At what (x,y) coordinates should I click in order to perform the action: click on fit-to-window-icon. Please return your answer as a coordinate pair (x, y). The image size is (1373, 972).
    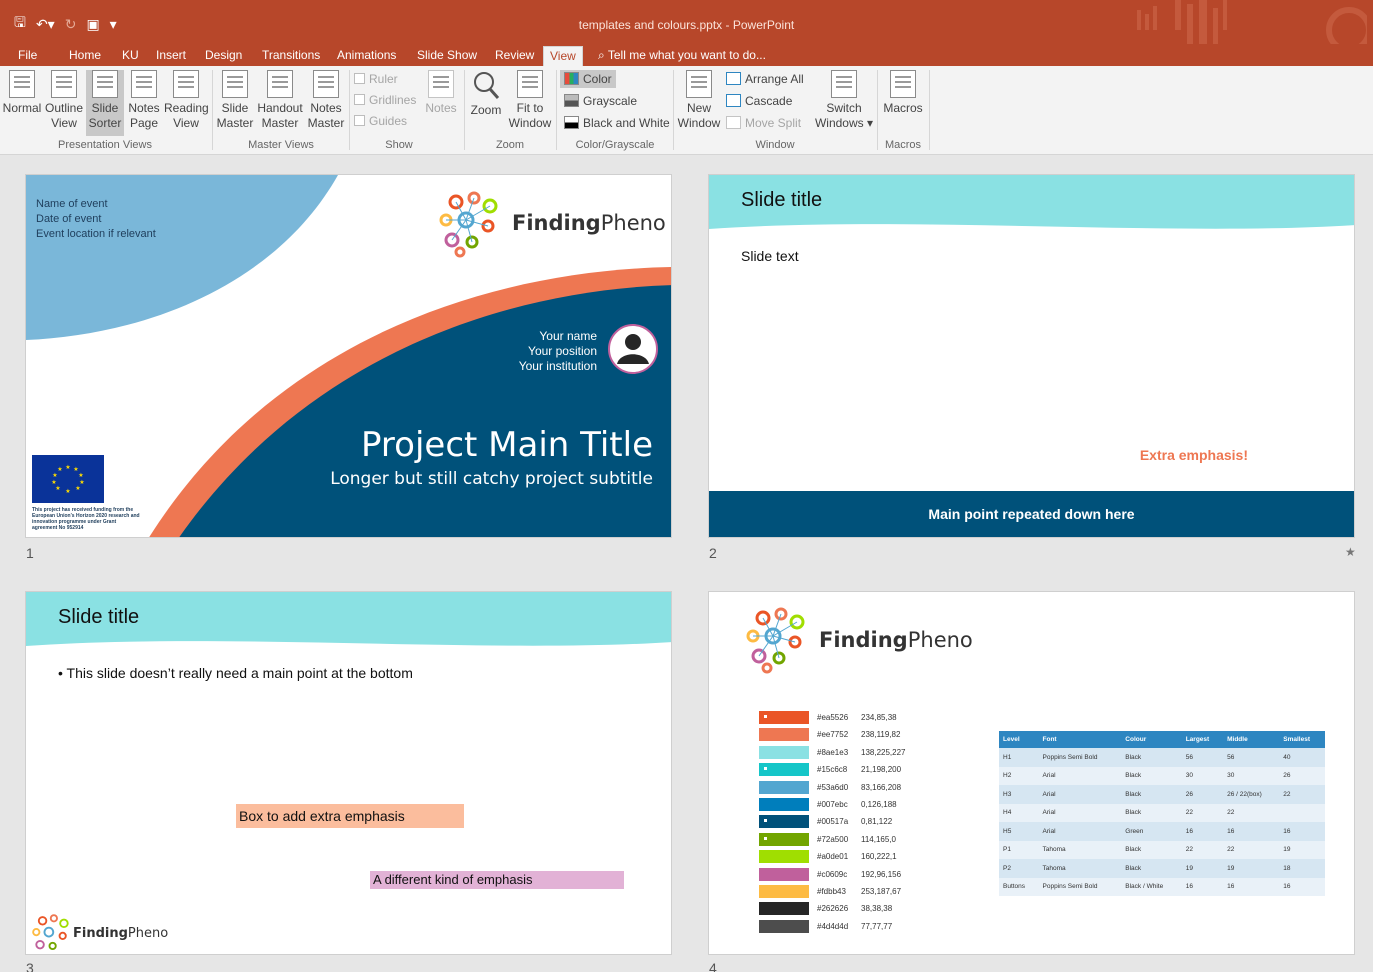
    Looking at the image, I should click on (530, 84).